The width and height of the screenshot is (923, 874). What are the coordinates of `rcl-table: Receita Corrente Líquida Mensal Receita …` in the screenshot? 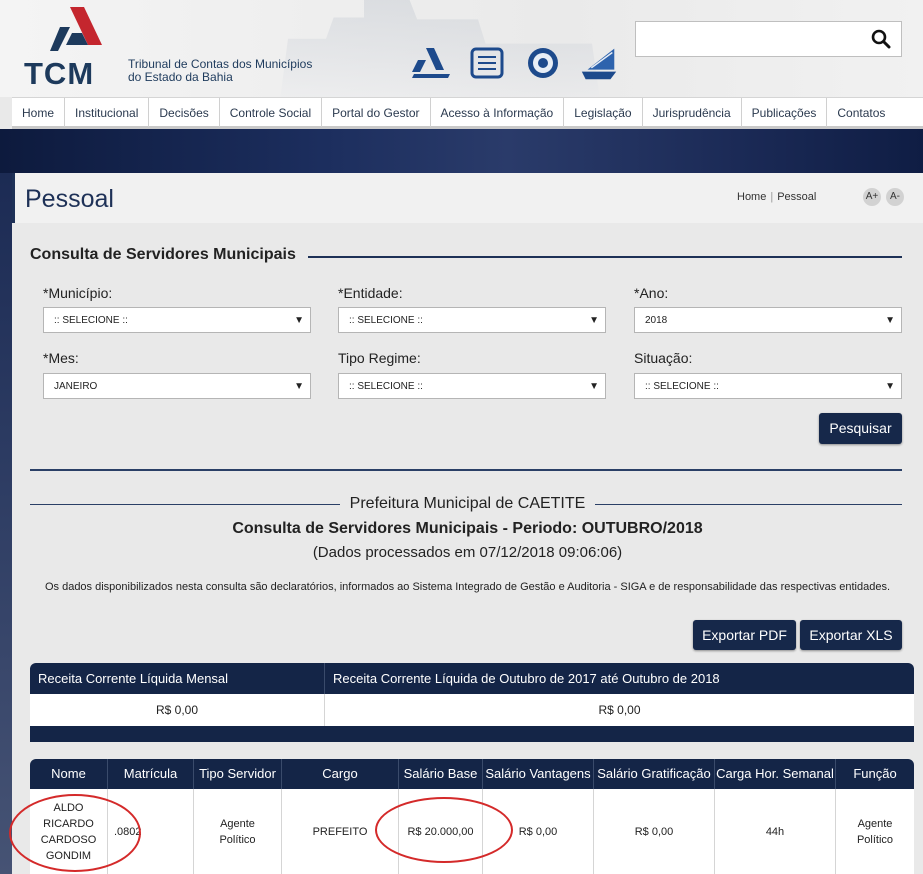 It's located at (472, 702).